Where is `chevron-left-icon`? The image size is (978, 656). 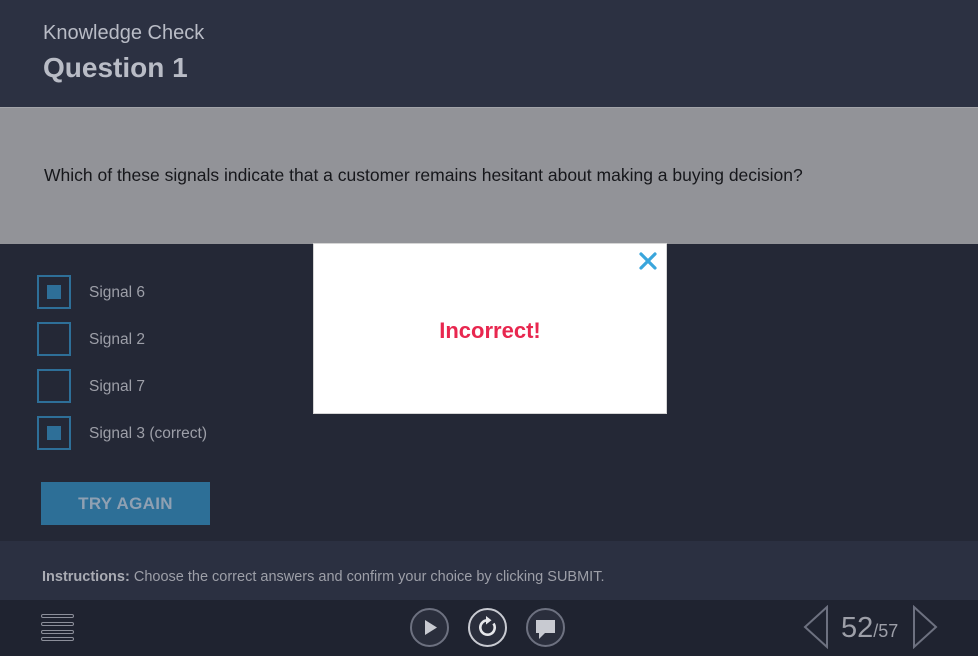
chevron-left-icon is located at coordinates (815, 627).